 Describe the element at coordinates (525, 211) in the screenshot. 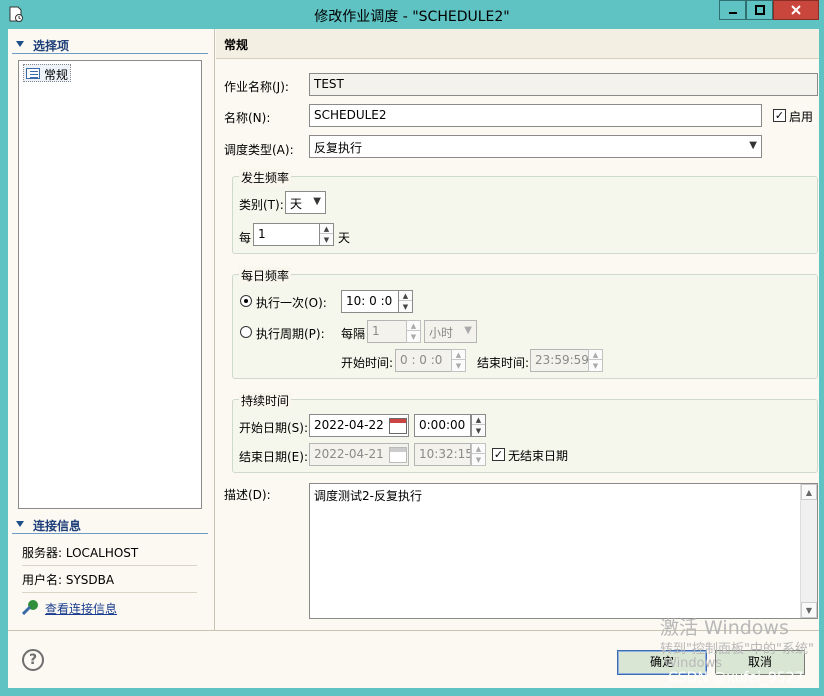

I see `frequency-group: 发生频率 类别(T): 天 ▼ 每 1 ▲ ▼ 天` at that location.